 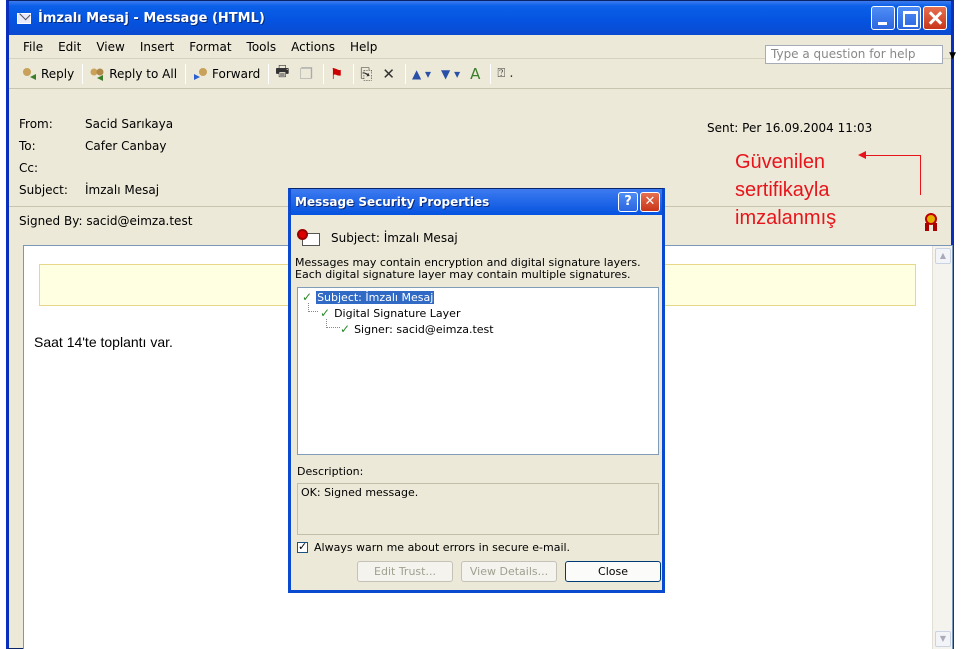 I want to click on menu-view: View, so click(x=110, y=47).